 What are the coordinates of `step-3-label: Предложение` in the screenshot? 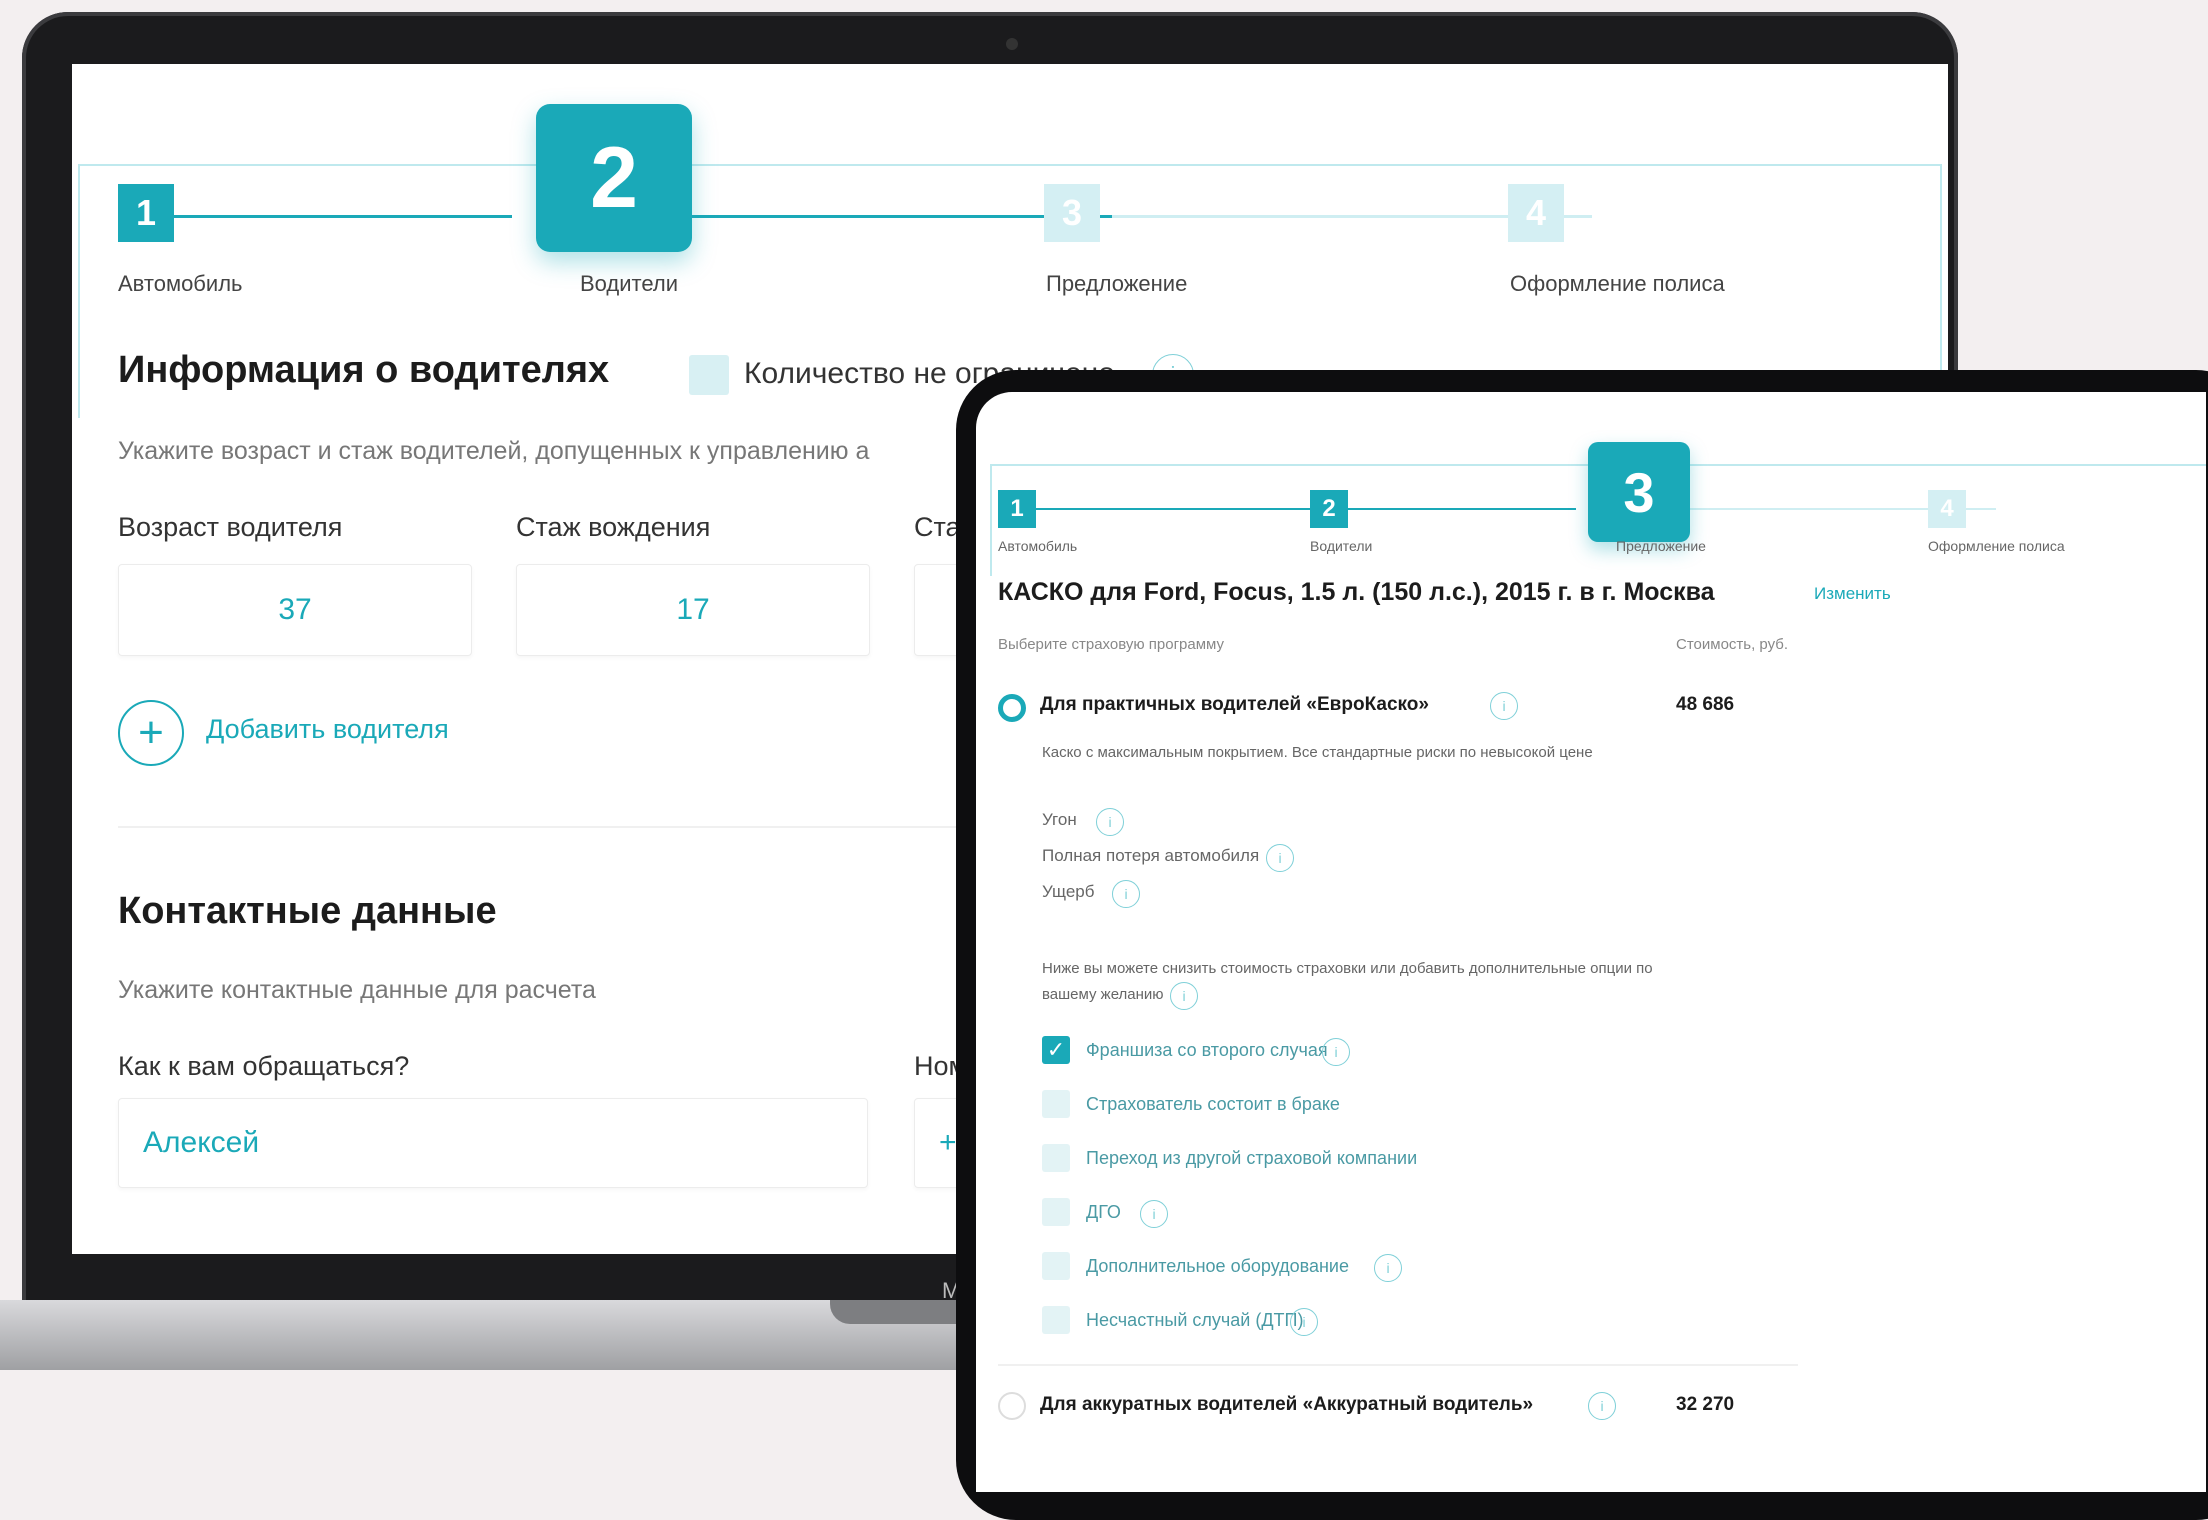 It's located at (1117, 283).